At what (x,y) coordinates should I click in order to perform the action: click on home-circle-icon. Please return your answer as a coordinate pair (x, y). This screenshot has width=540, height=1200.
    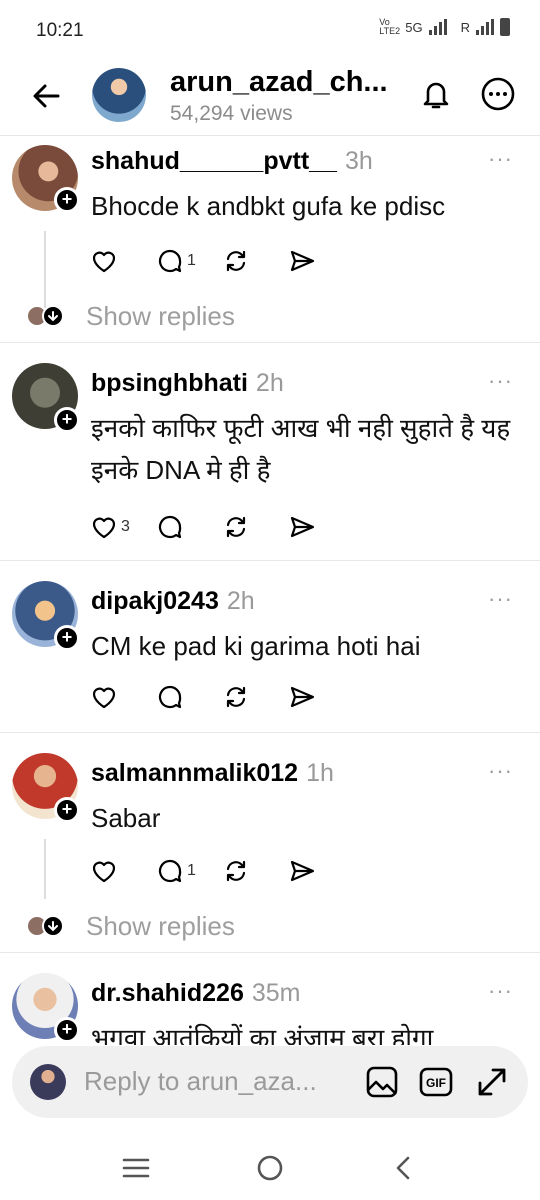
    Looking at the image, I should click on (270, 1168).